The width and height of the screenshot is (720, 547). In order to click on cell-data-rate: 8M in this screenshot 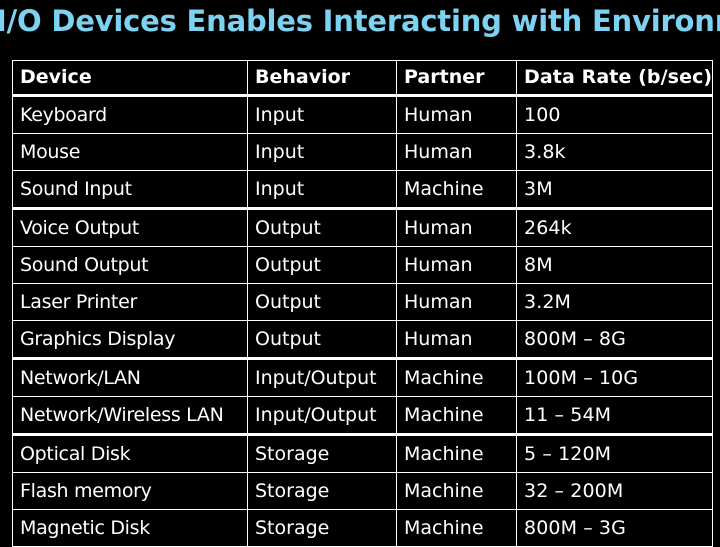, I will do `click(614, 265)`.